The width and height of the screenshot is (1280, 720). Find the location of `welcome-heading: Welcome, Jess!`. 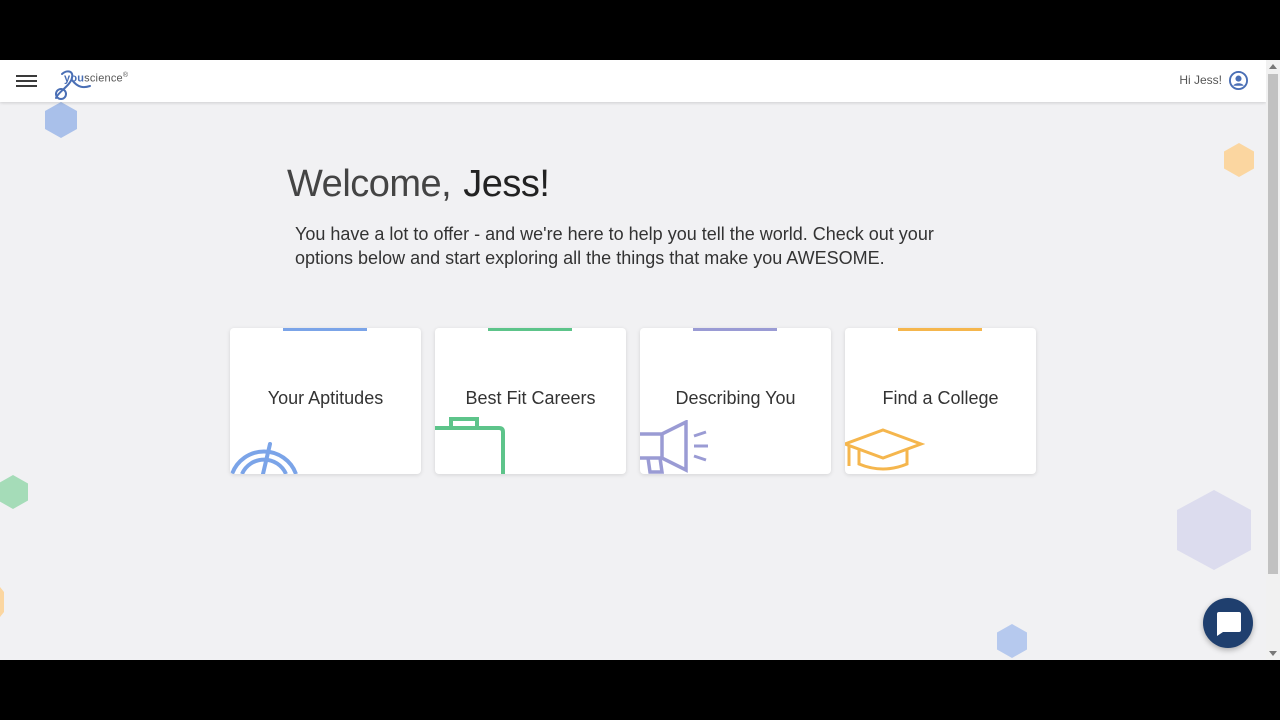

welcome-heading: Welcome, Jess! is located at coordinates (418, 184).